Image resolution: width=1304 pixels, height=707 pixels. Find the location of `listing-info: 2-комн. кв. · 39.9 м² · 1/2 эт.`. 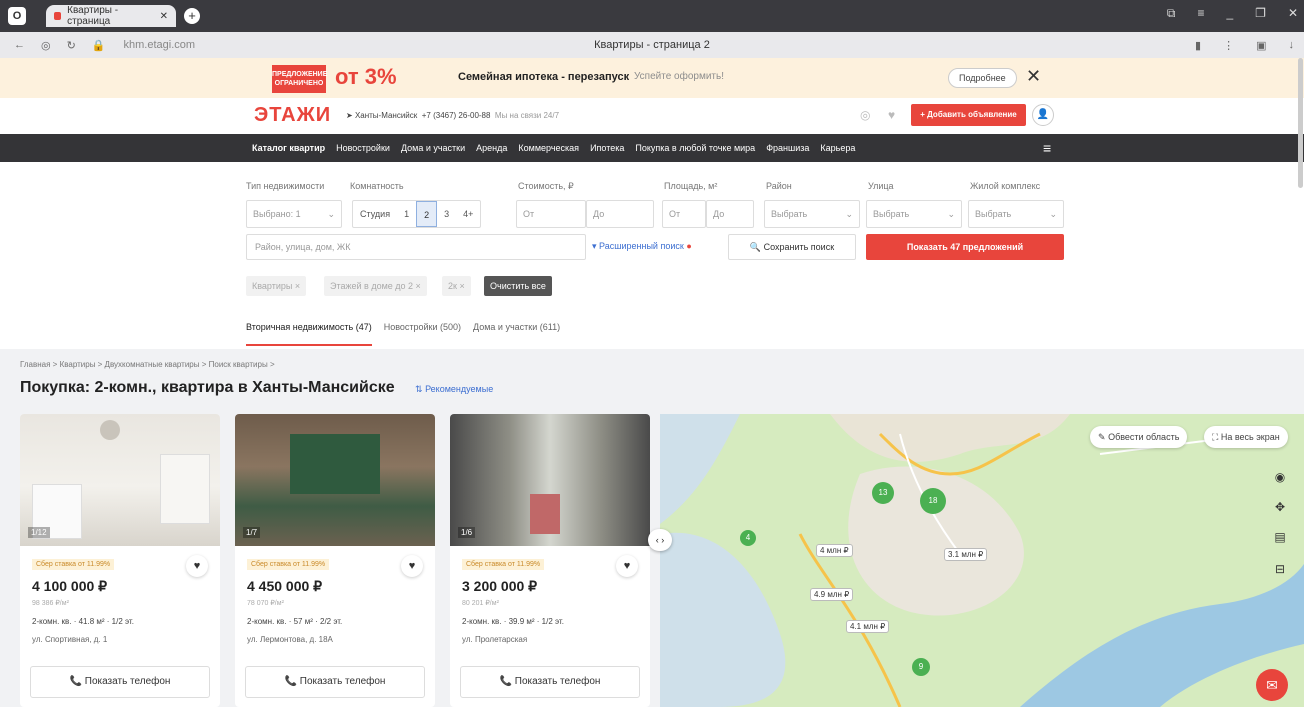

listing-info: 2-комн. кв. · 39.9 м² · 1/2 эт. is located at coordinates (513, 621).